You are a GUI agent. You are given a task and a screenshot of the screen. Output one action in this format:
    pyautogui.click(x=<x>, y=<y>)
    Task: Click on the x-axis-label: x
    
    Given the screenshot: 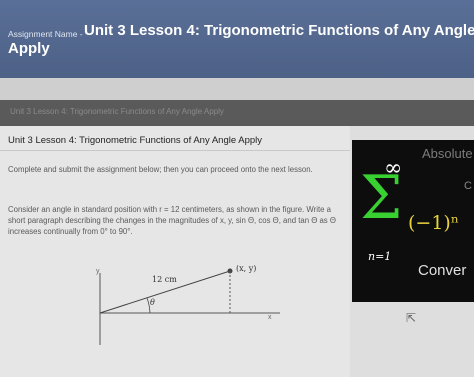 What is the action you would take?
    pyautogui.click(x=270, y=317)
    